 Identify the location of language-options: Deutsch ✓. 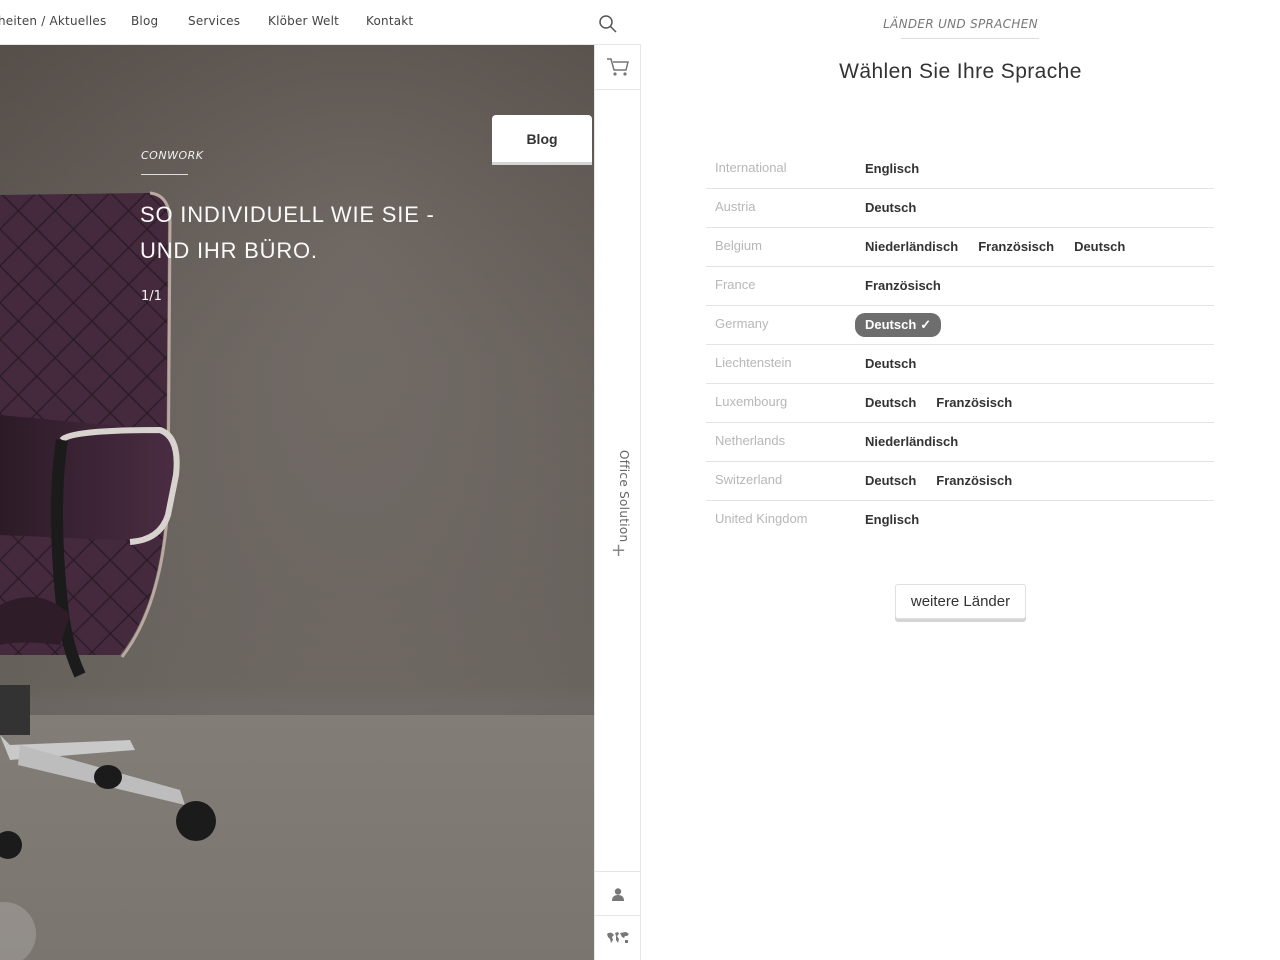
(898, 325).